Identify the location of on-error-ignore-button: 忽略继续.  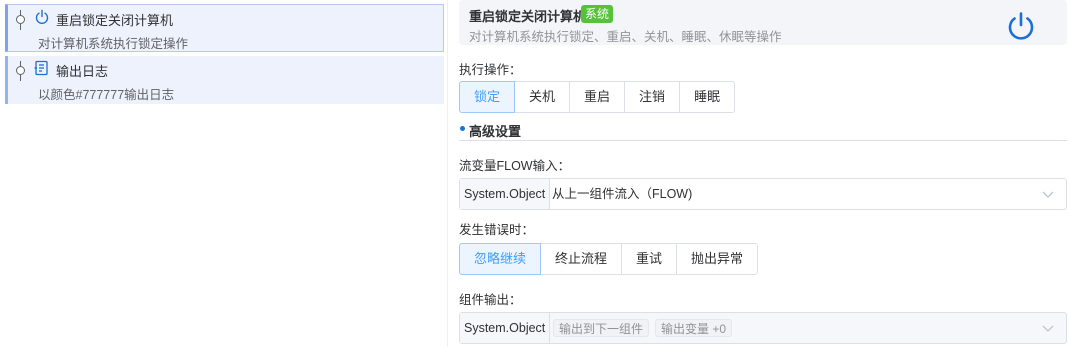
(500, 259).